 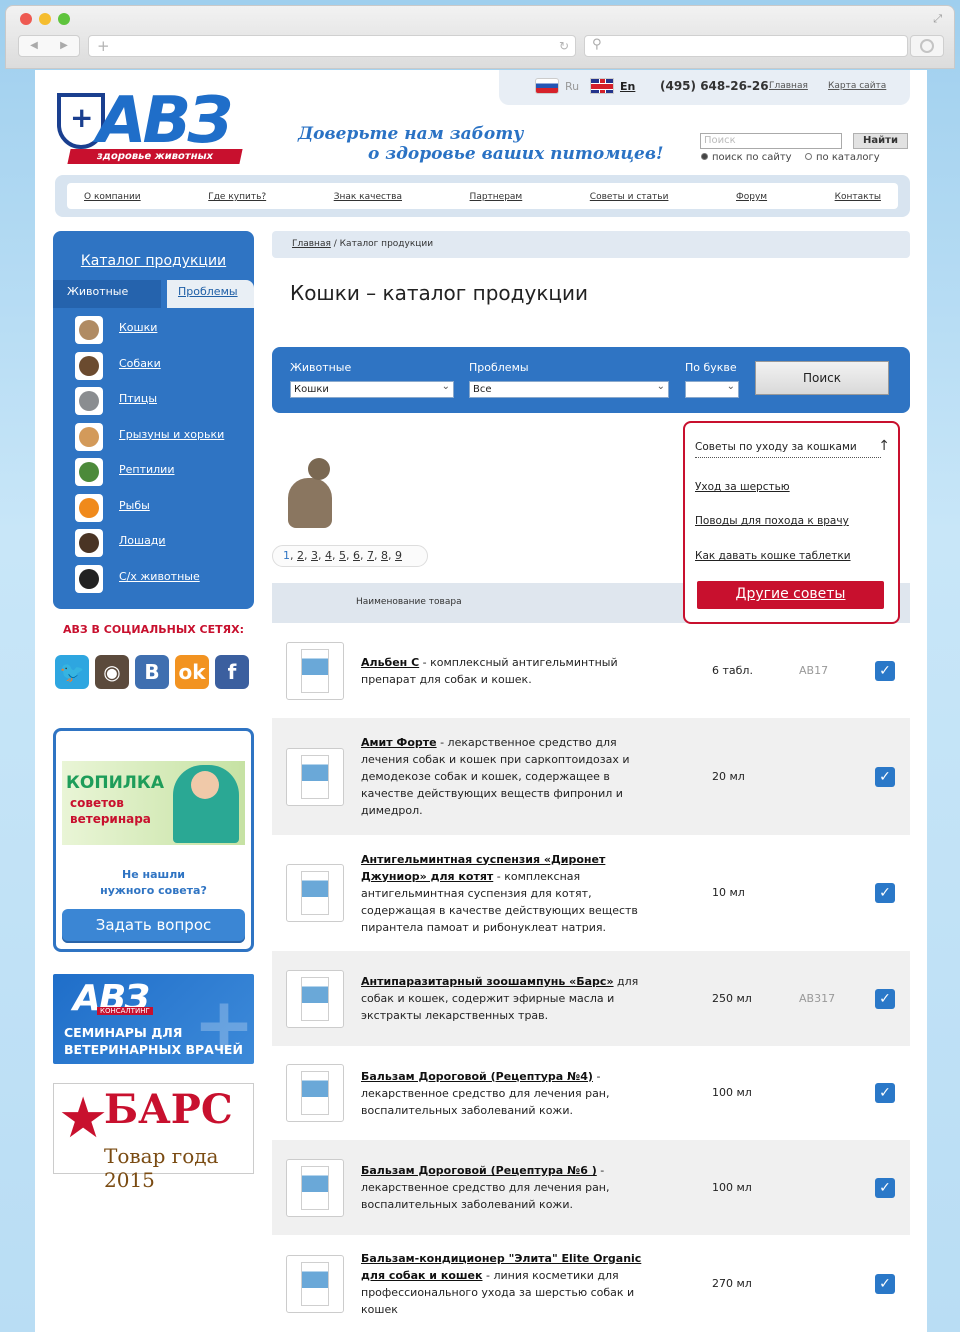 I want to click on page-link: 3, so click(x=314, y=555).